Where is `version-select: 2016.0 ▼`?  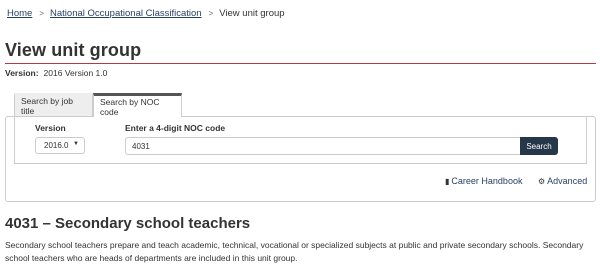
version-select: 2016.0 ▼ is located at coordinates (60, 145).